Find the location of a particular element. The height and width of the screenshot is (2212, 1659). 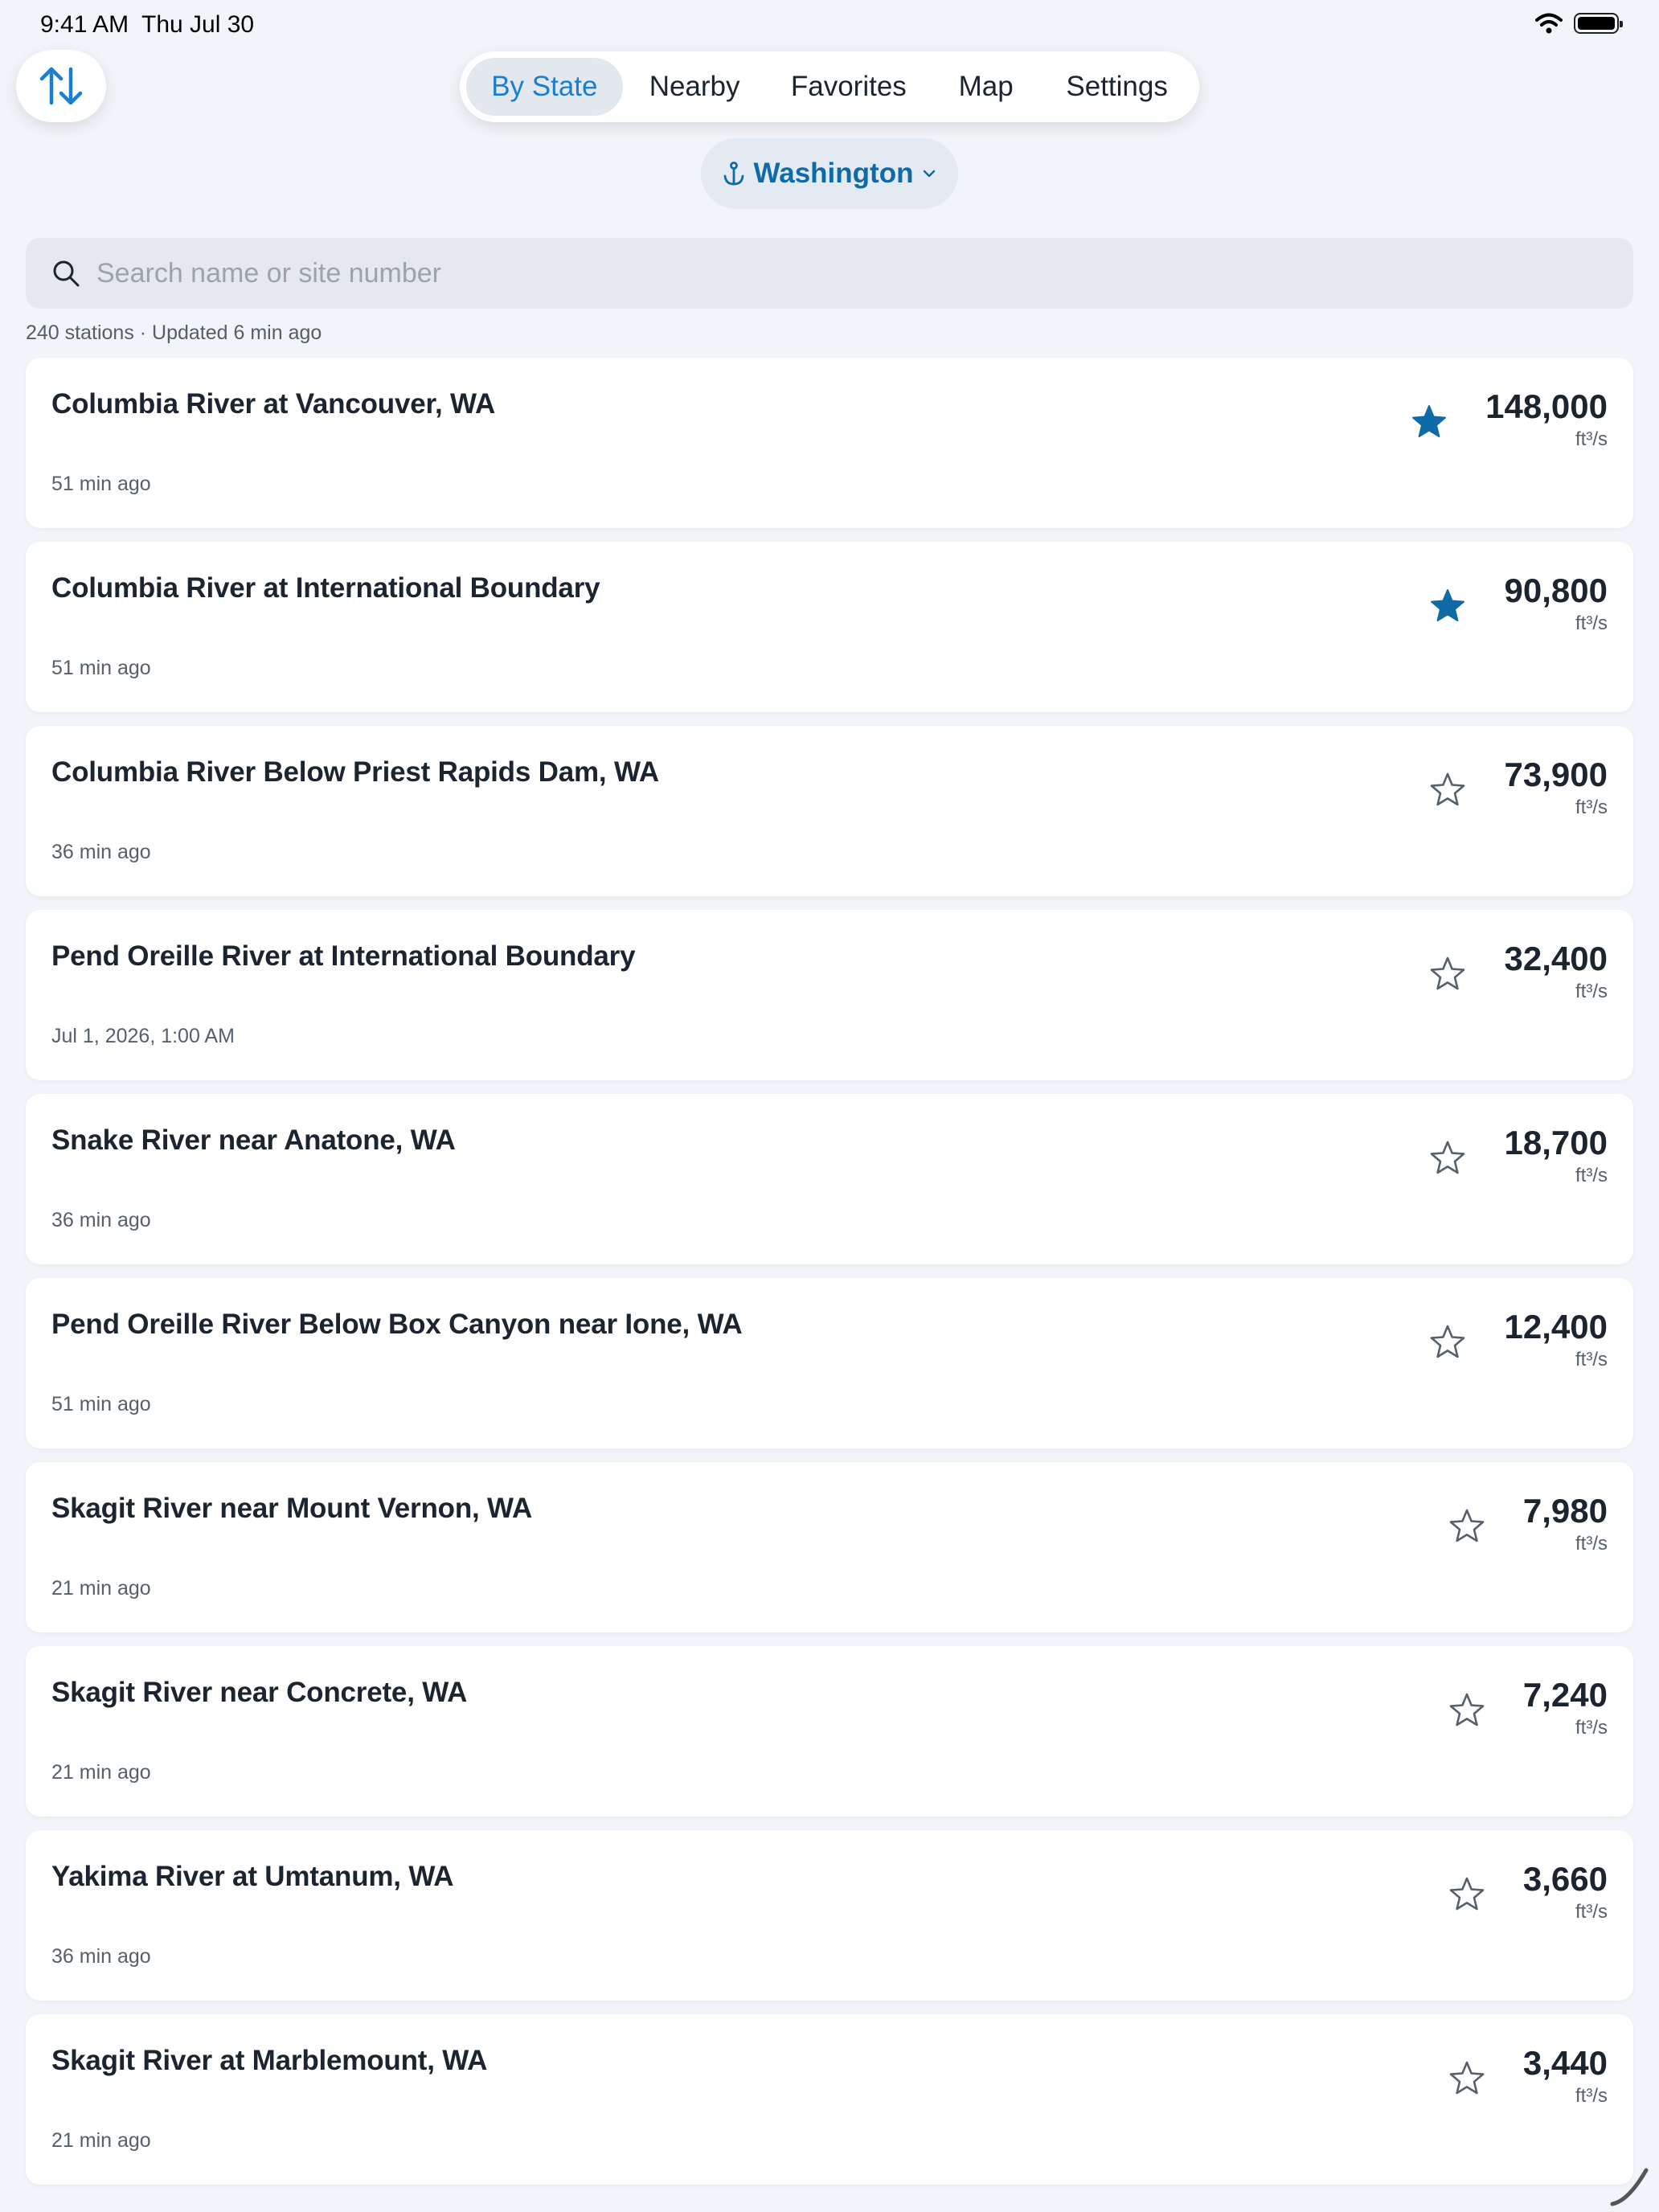

flow-value: 90,800 is located at coordinates (1556, 590).